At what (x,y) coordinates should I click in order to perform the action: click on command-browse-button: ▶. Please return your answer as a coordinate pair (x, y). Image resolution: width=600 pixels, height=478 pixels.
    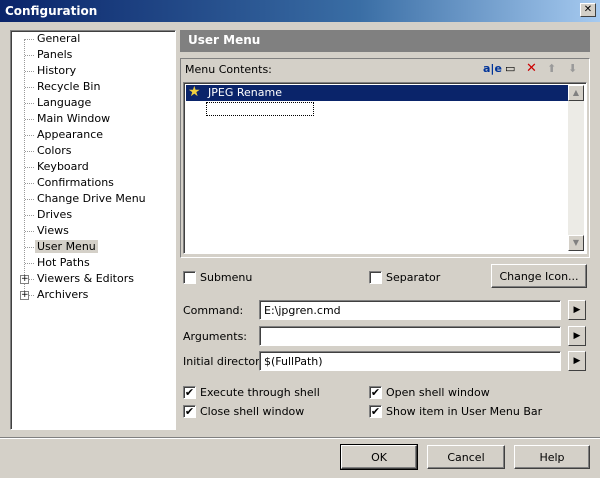
    Looking at the image, I should click on (577, 310).